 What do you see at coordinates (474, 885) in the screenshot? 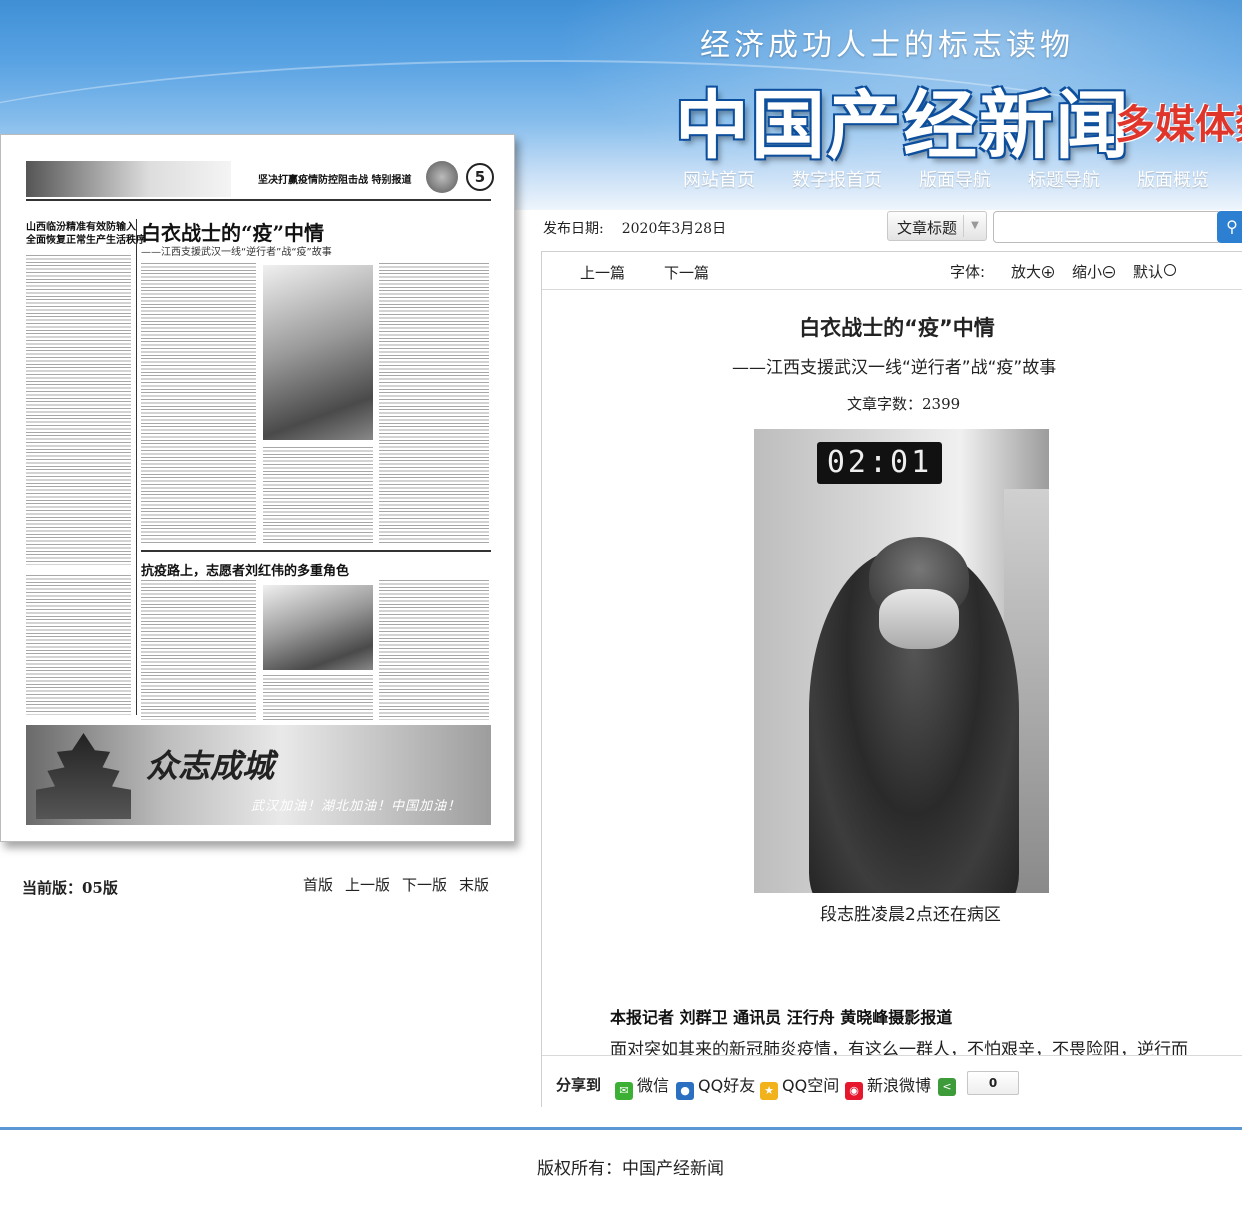
I see `last-page-link: 末版` at bounding box center [474, 885].